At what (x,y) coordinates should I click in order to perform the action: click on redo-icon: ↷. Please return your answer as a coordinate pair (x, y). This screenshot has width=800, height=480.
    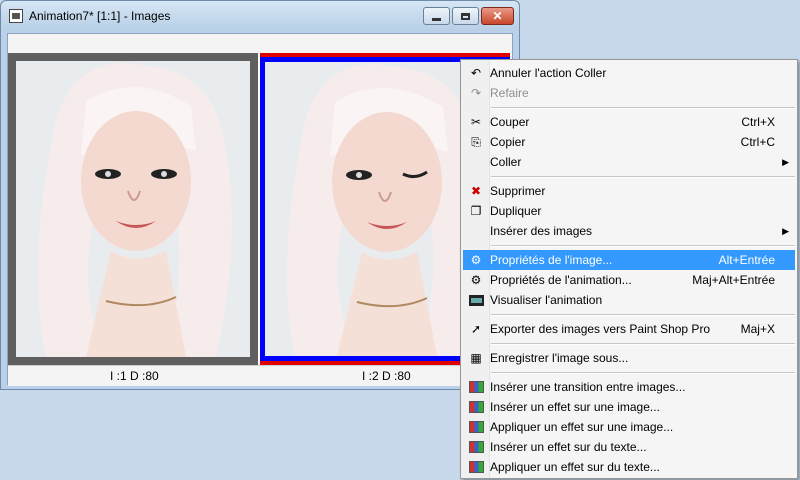
    Looking at the image, I should click on (476, 93).